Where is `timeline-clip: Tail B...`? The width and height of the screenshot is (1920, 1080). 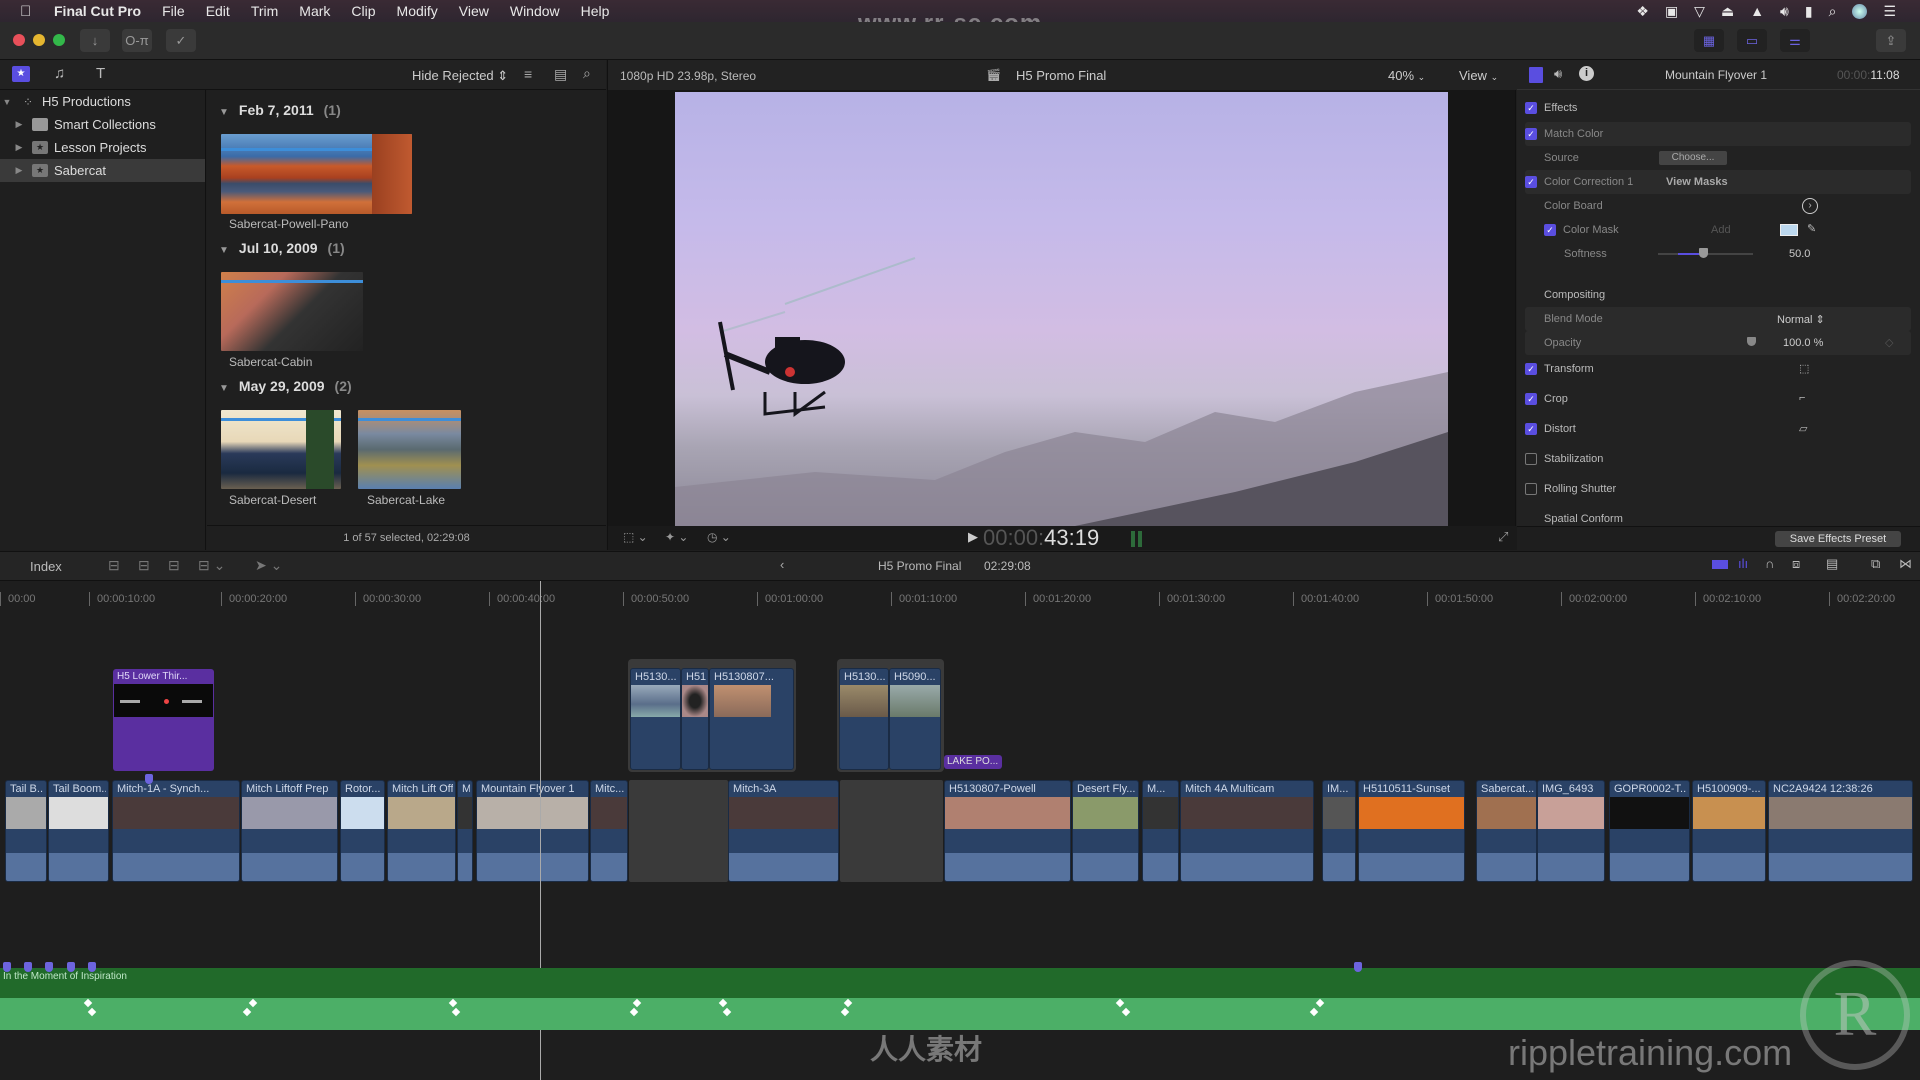 timeline-clip: Tail B... is located at coordinates (26, 831).